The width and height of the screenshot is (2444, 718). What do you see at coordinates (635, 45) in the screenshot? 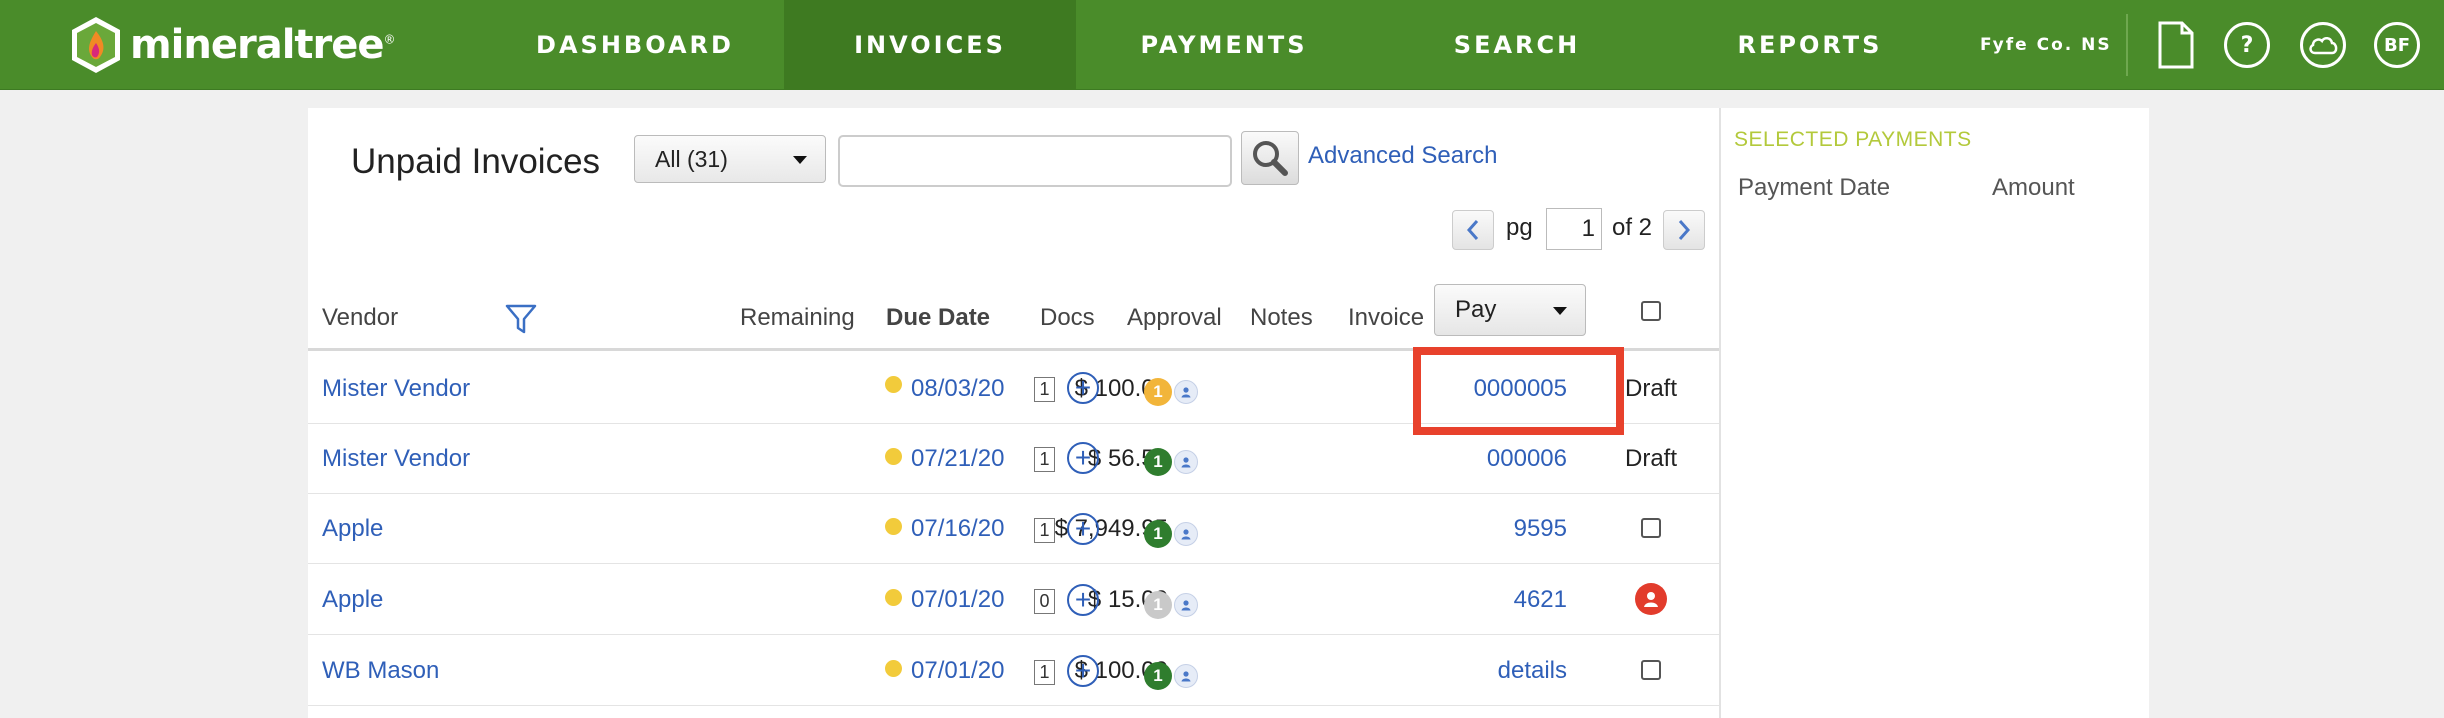
I see `nav-dashboard: DASHBOARD` at bounding box center [635, 45].